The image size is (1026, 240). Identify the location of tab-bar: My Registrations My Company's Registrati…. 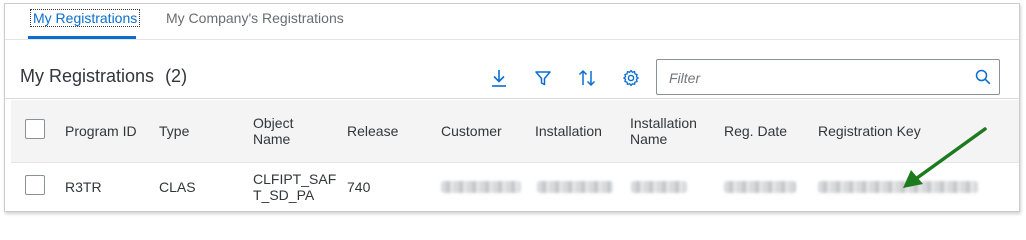
(512, 22).